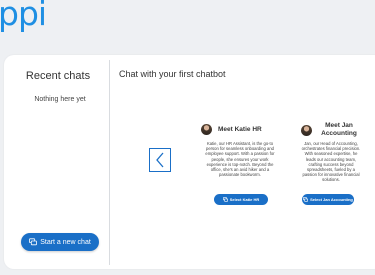 This screenshot has height=275, width=375. I want to click on recent-chats-title: Recent chats, so click(58, 76).